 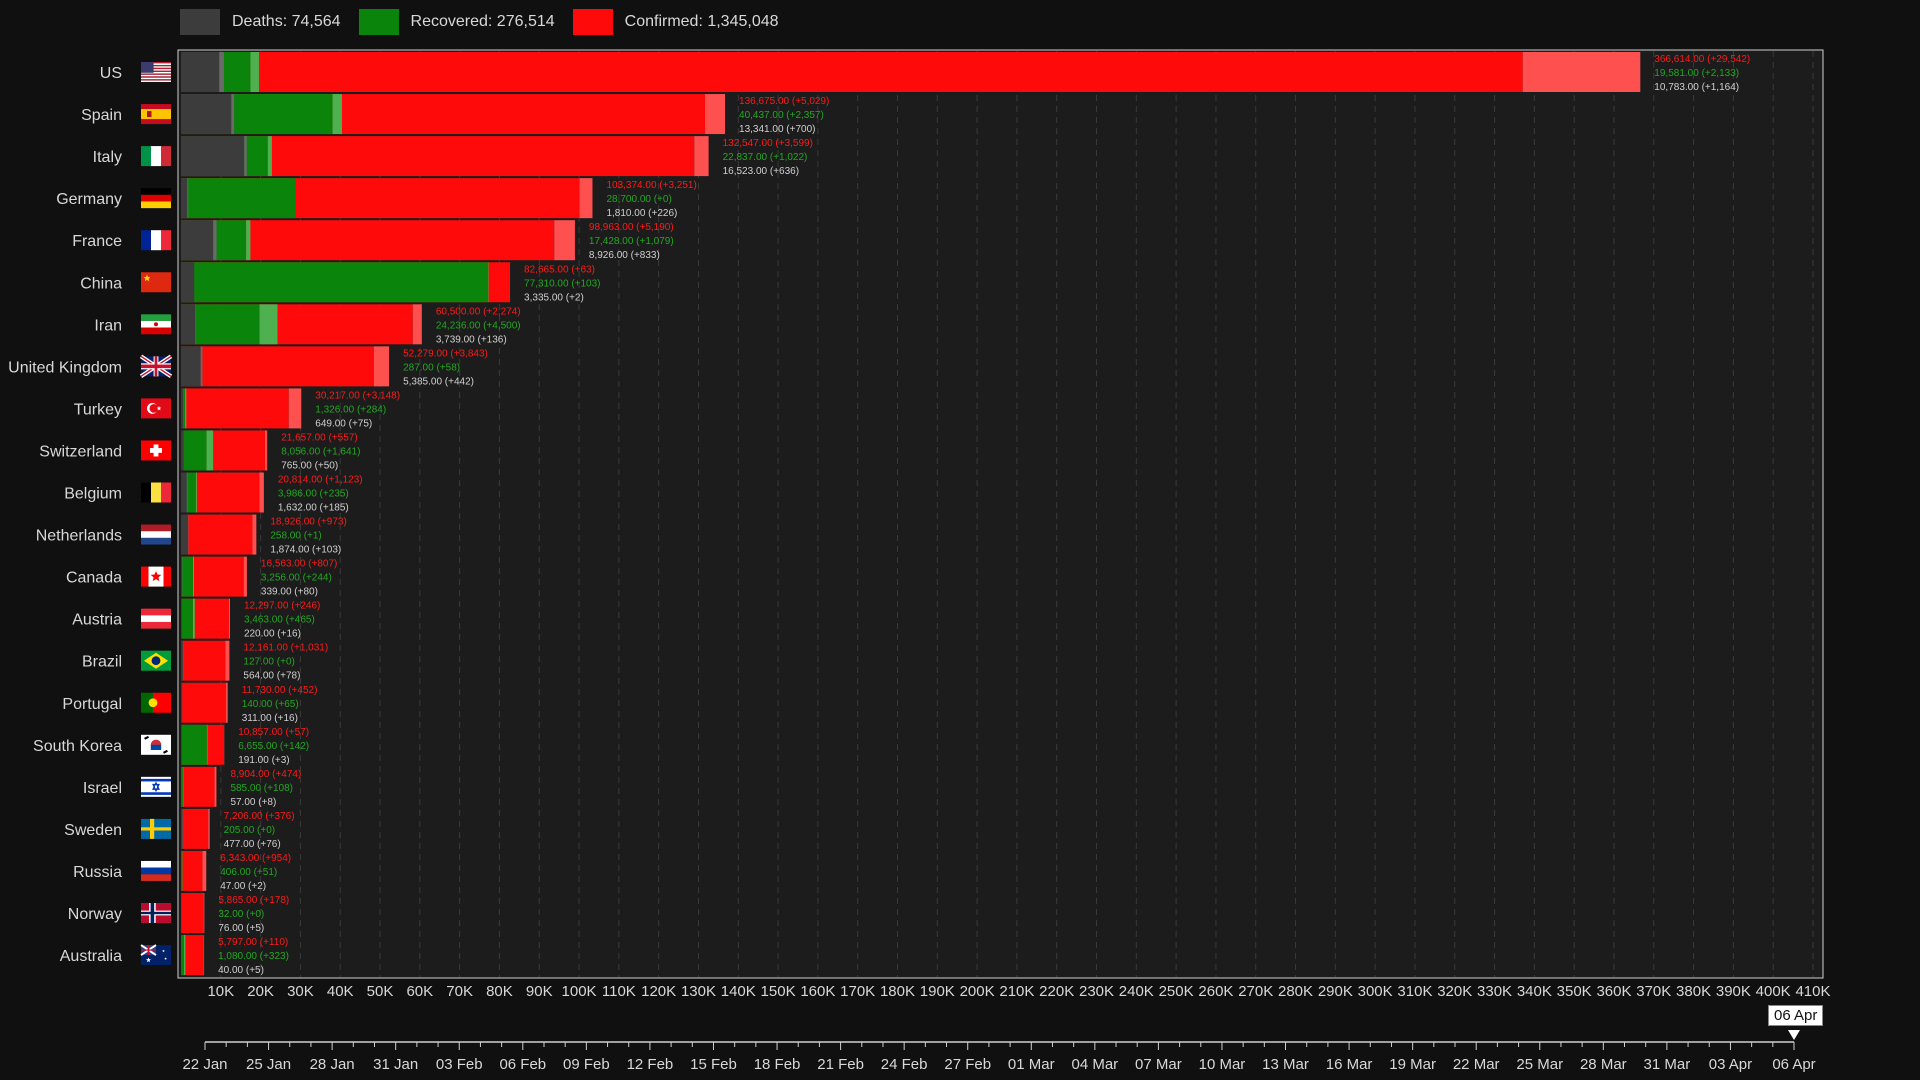 What do you see at coordinates (1349, 1064) in the screenshot?
I see `timeline-date-label: 16 Mar` at bounding box center [1349, 1064].